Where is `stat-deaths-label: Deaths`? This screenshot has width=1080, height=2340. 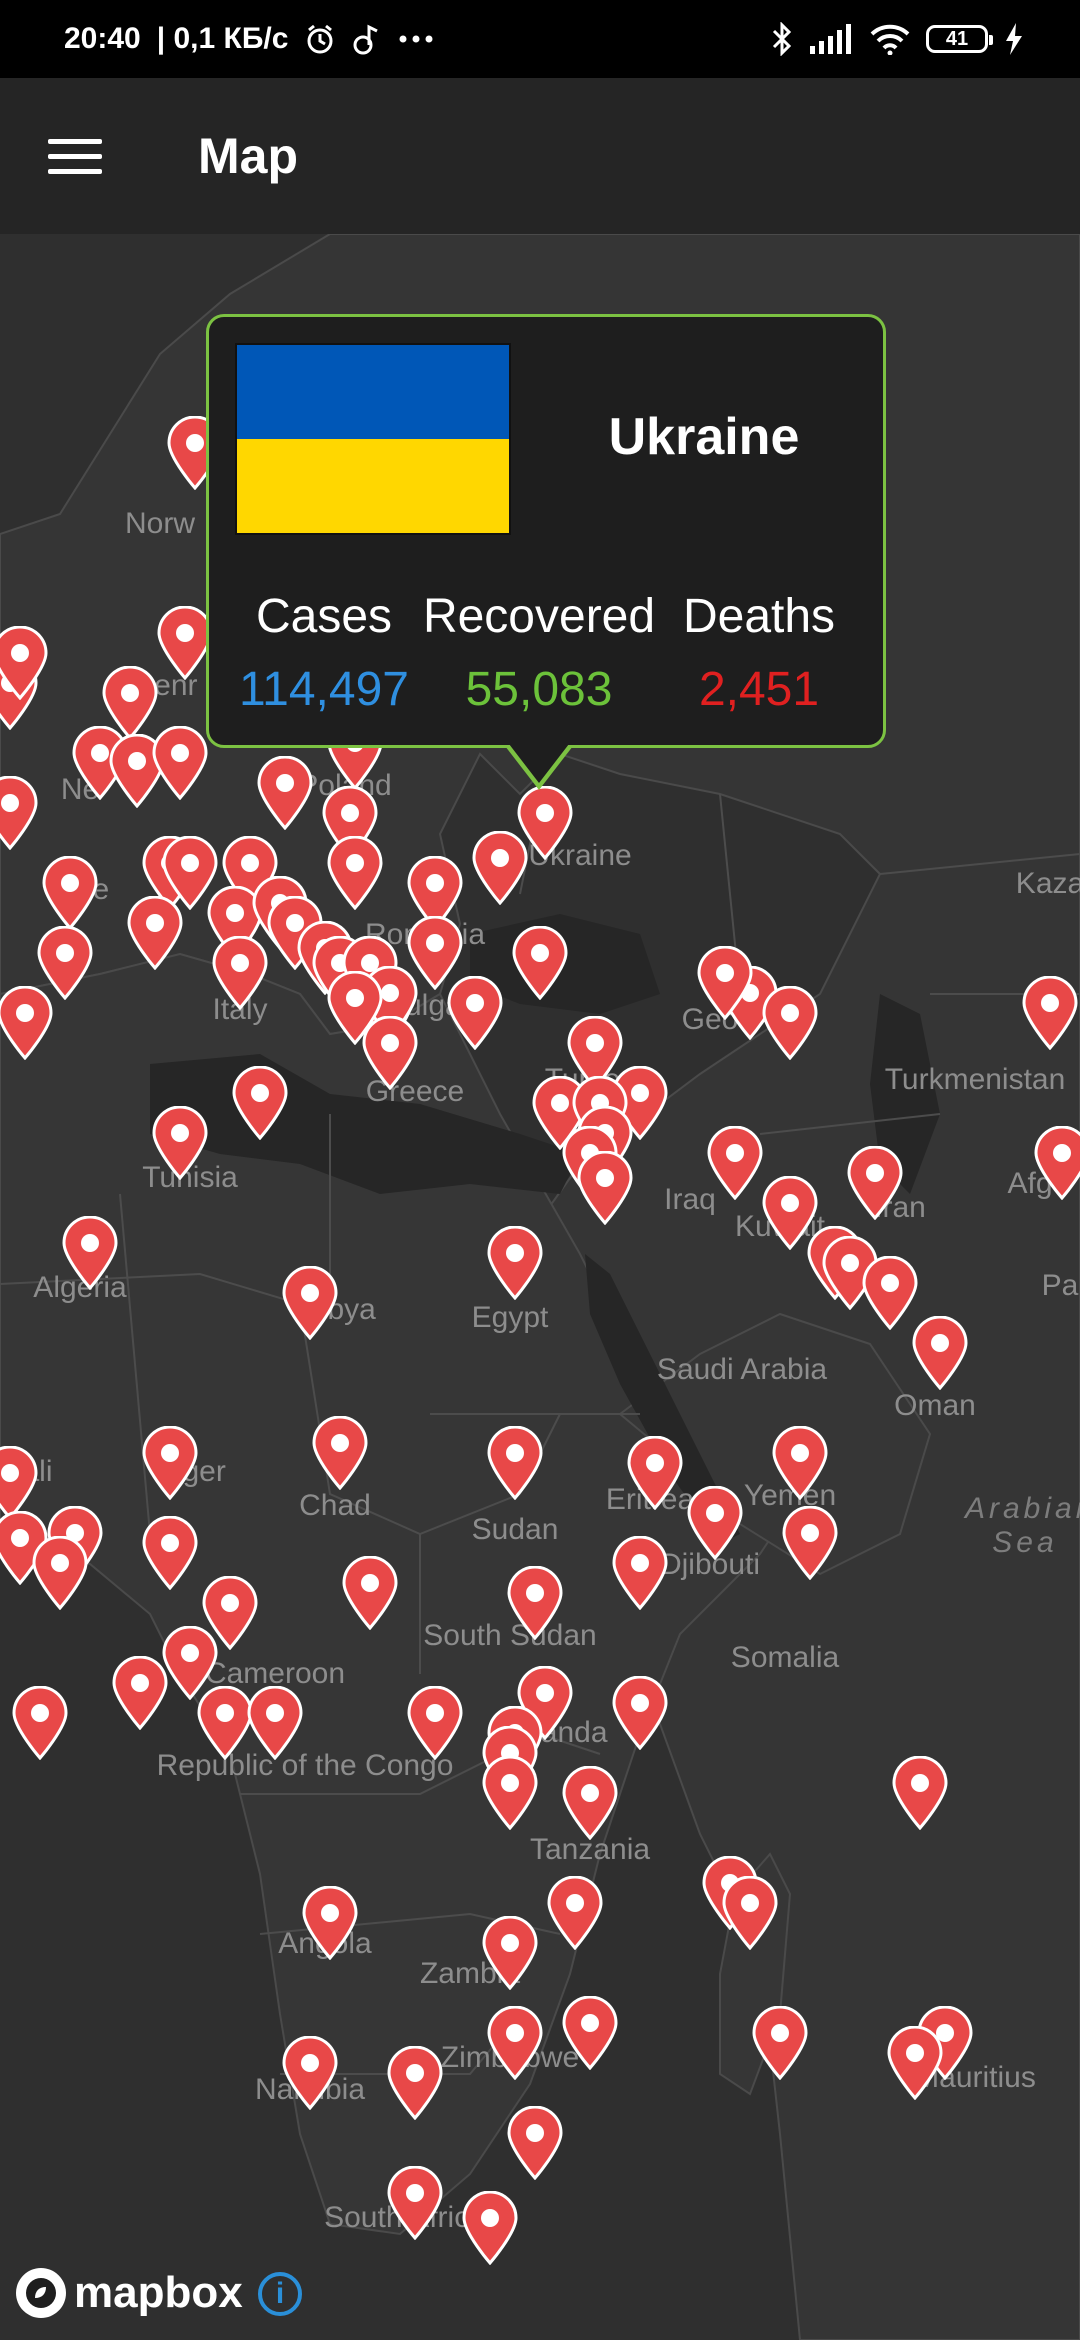
stat-deaths-label: Deaths is located at coordinates (759, 616).